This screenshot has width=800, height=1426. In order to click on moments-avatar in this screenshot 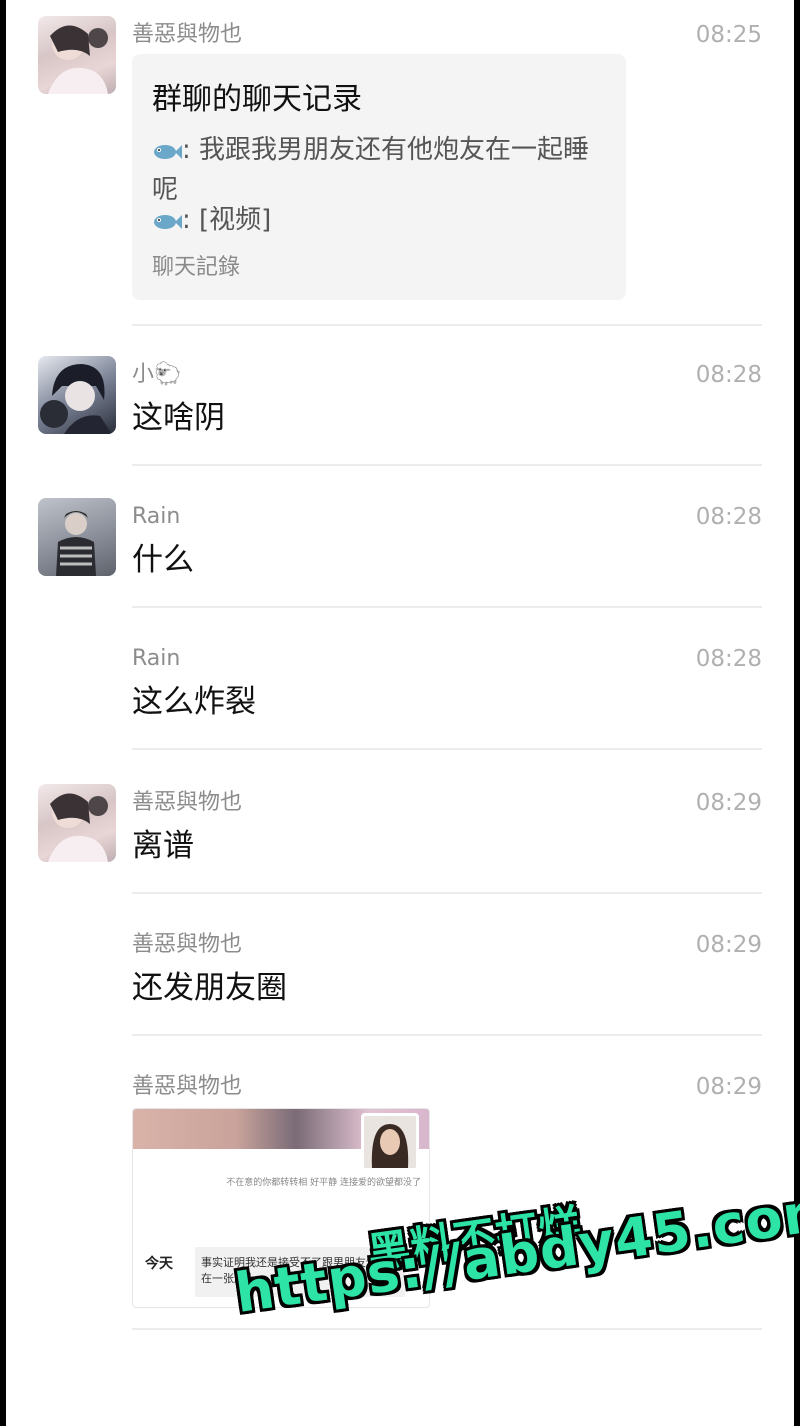, I will do `click(390, 1142)`.